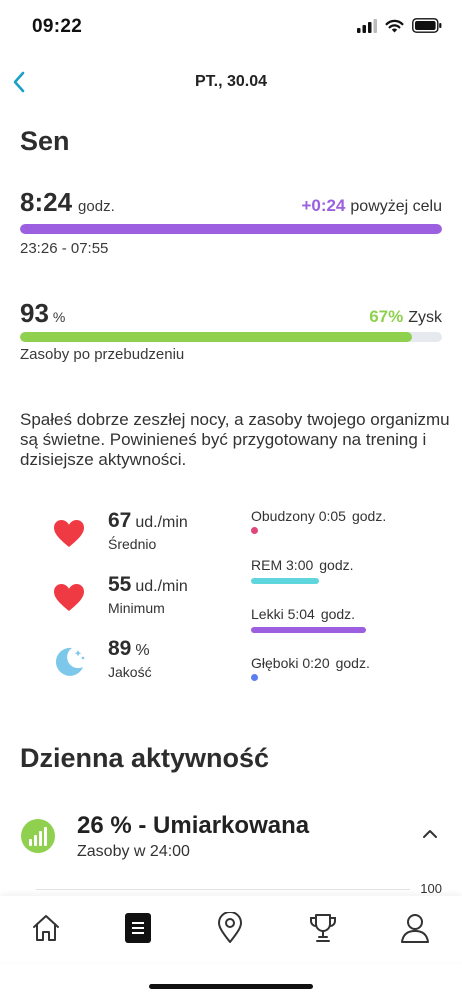 The image size is (462, 1000). What do you see at coordinates (430, 834) in the screenshot?
I see `chevron-up-icon` at bounding box center [430, 834].